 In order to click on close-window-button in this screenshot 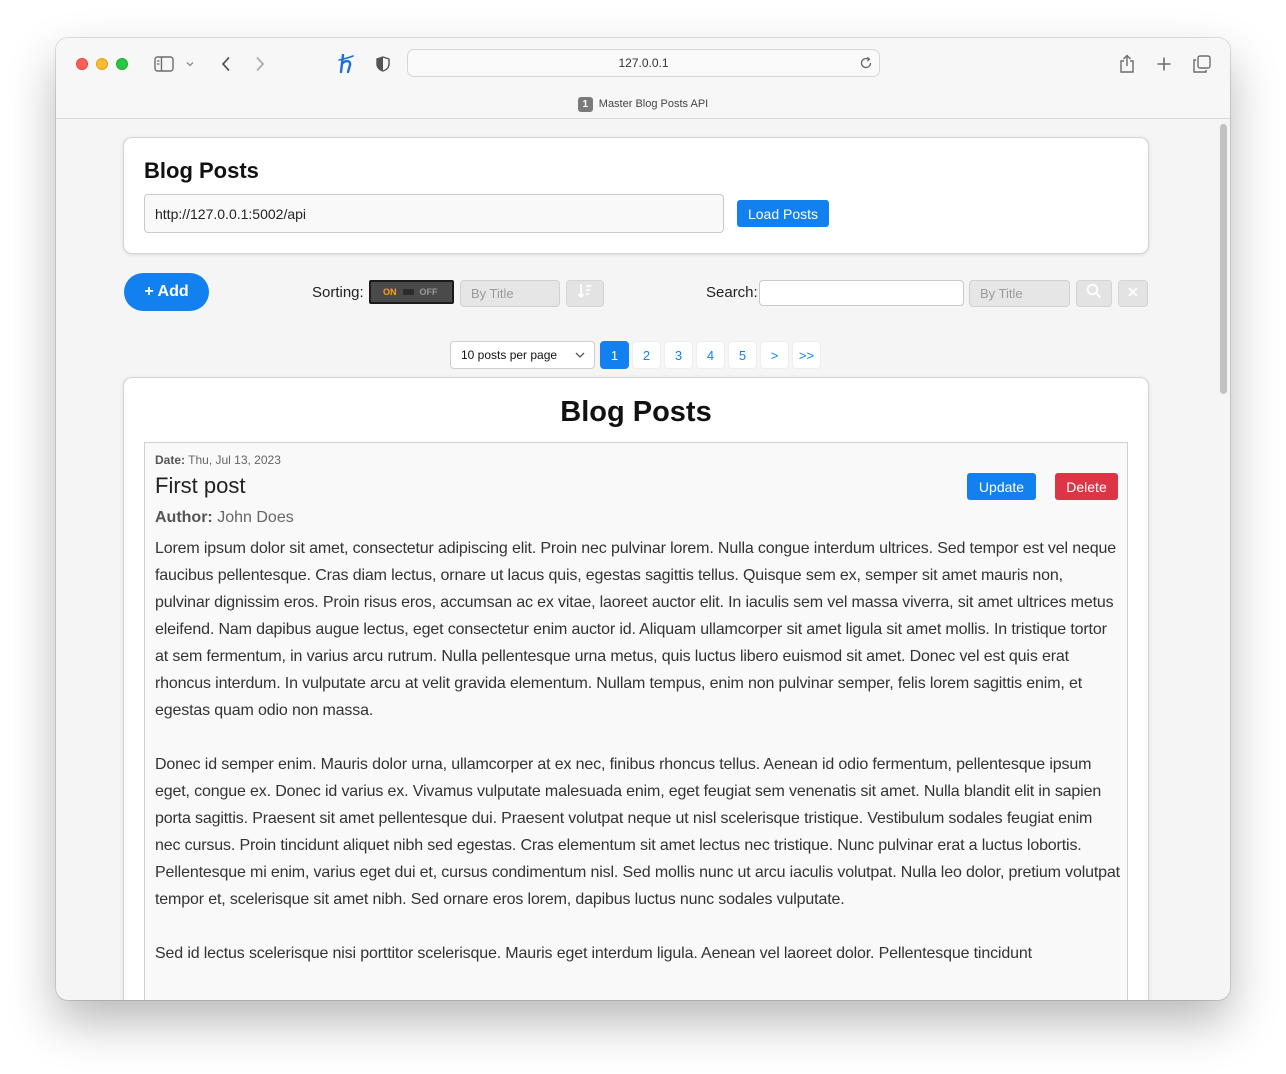, I will do `click(82, 64)`.